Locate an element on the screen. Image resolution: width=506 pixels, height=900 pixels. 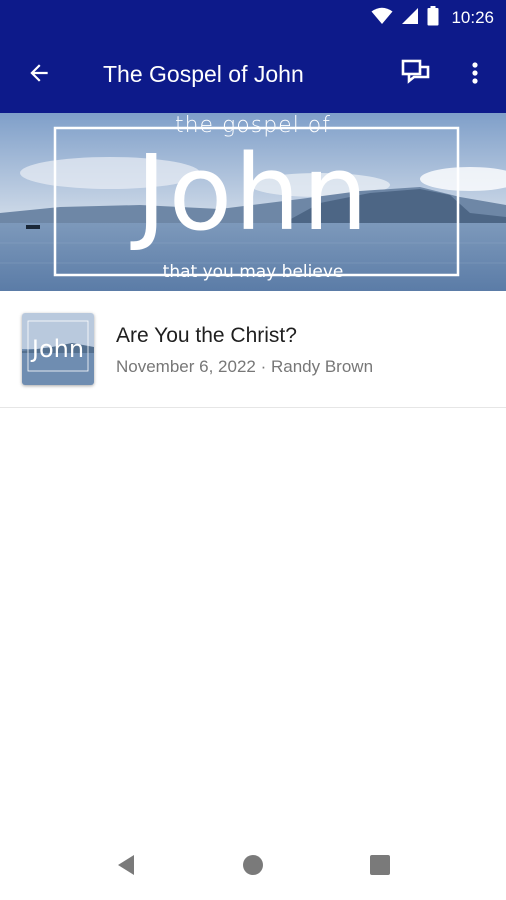
banner-bottom-text: that you may believe is located at coordinates (253, 272).